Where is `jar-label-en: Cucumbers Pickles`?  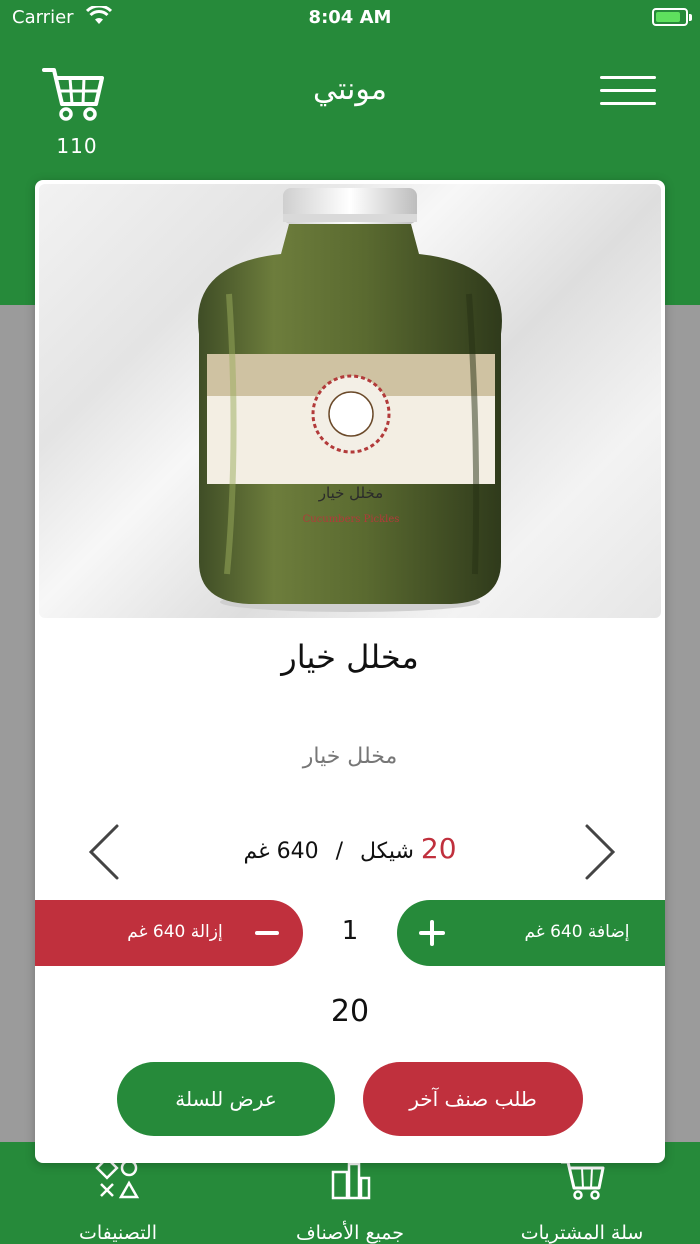 jar-label-en: Cucumbers Pickles is located at coordinates (351, 519).